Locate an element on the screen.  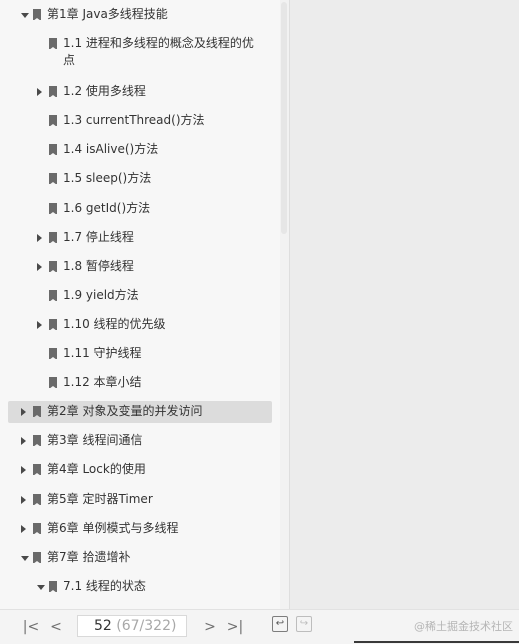
toc-item: 1.4 isAlive()方法 is located at coordinates (140, 150).